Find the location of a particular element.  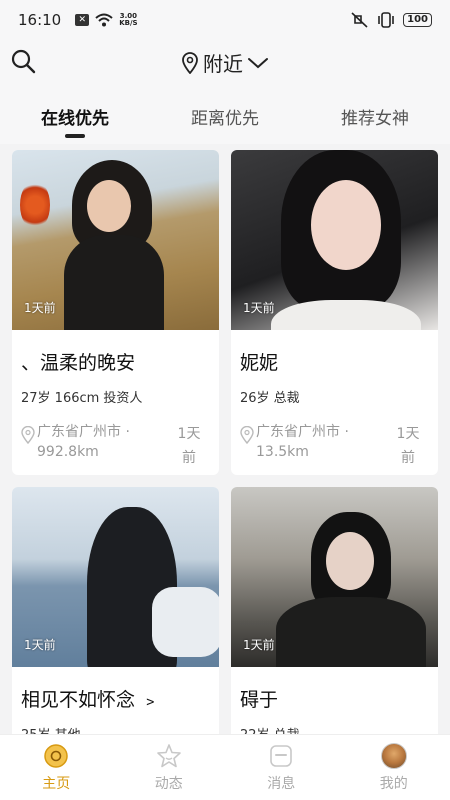

tab-profile-icon-wrap is located at coordinates (393, 755).